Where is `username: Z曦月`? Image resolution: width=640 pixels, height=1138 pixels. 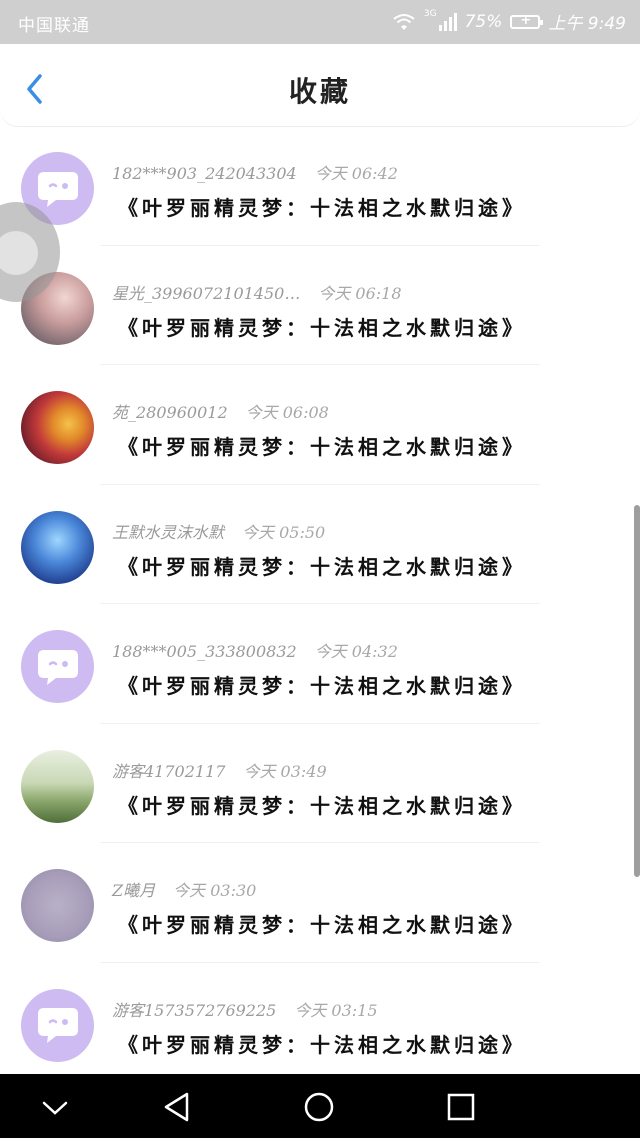 username: Z曦月 is located at coordinates (134, 890).